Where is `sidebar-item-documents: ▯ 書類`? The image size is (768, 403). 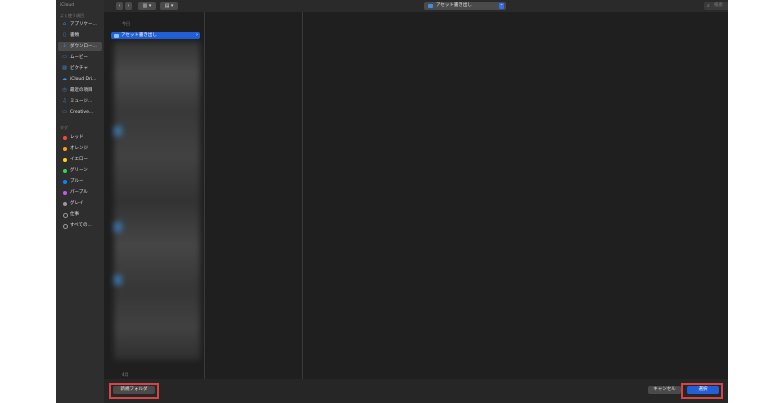
sidebar-item-documents: ▯ 書類 is located at coordinates (80, 35).